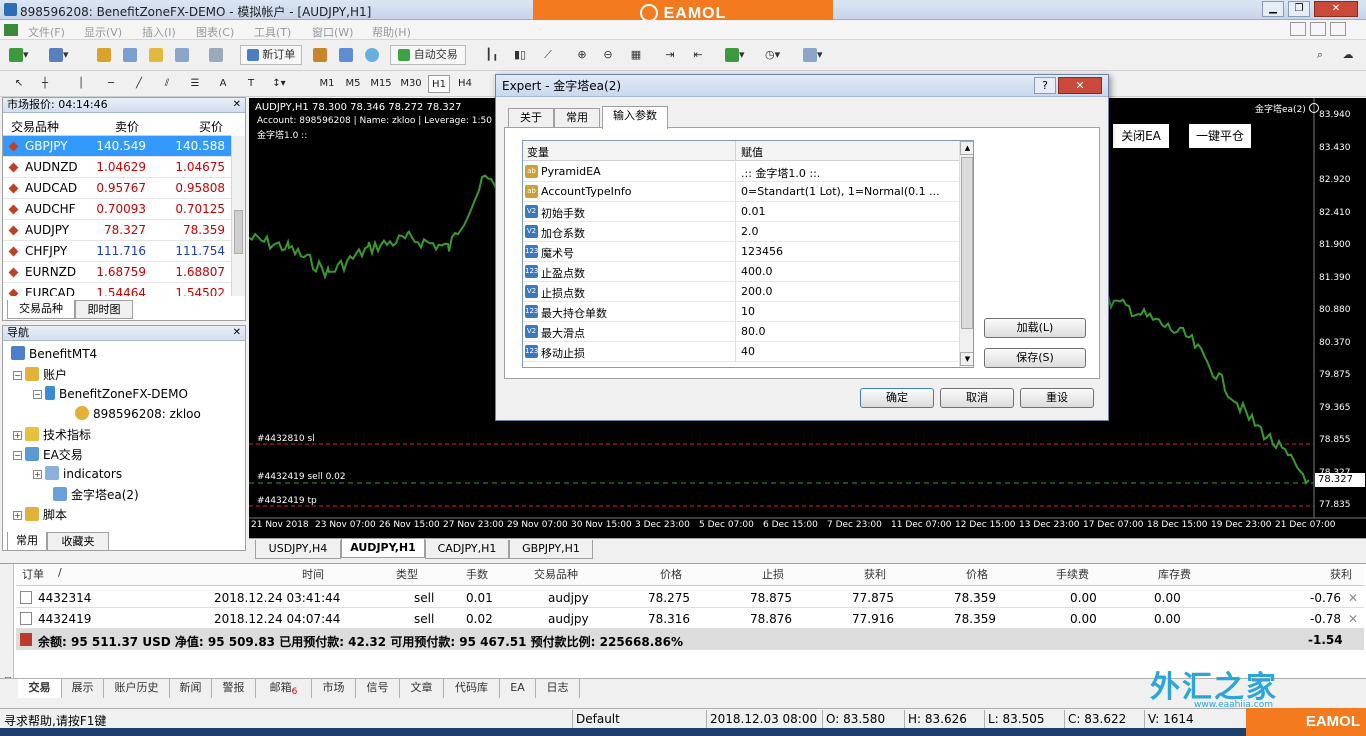 Image resolution: width=1366 pixels, height=736 pixels. I want to click on tab-usdjpy: USDJPY,H4, so click(298, 549).